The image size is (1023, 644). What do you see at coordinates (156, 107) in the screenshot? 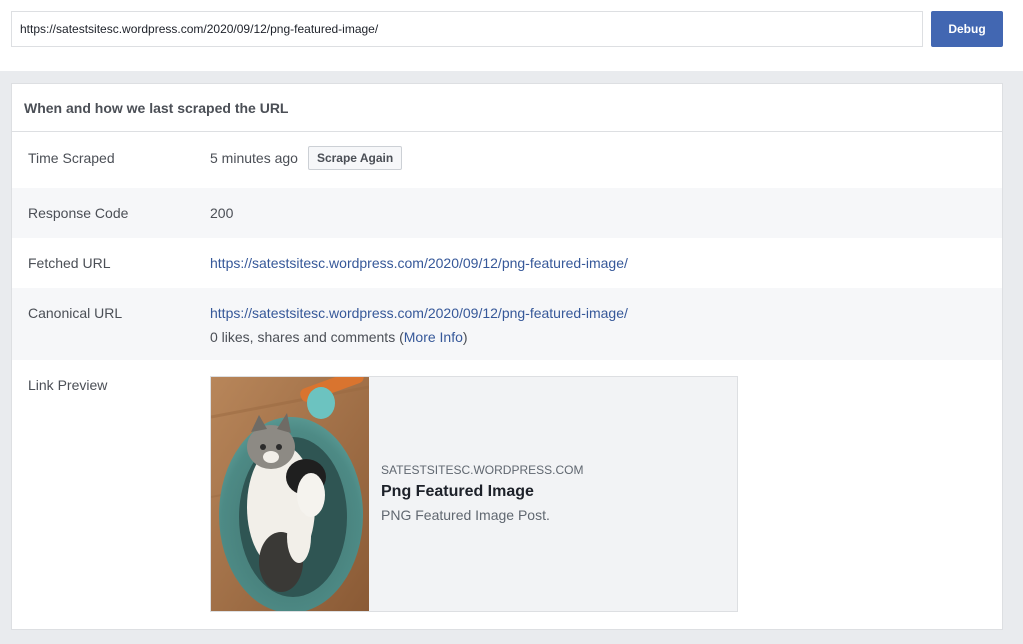
I see `panel-title: When and how we last scraped the URL` at bounding box center [156, 107].